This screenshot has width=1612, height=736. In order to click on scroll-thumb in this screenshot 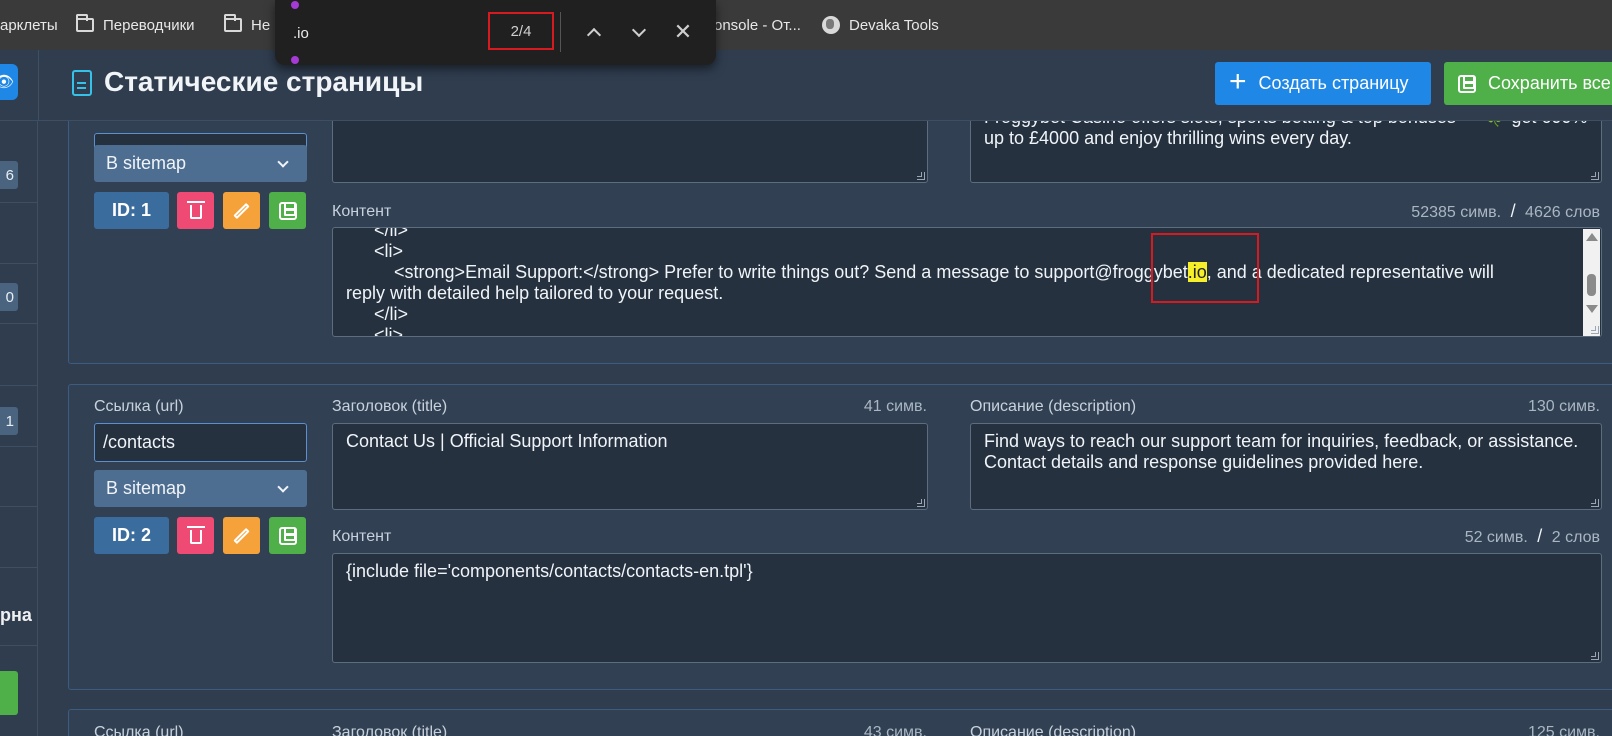, I will do `click(1591, 285)`.